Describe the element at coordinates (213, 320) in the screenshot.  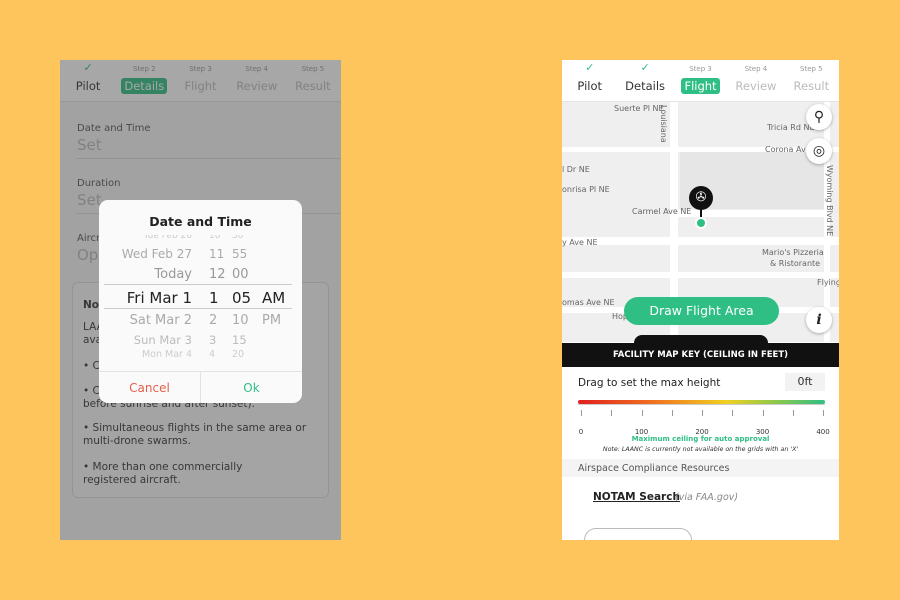
I see `picker-hour: 2` at that location.